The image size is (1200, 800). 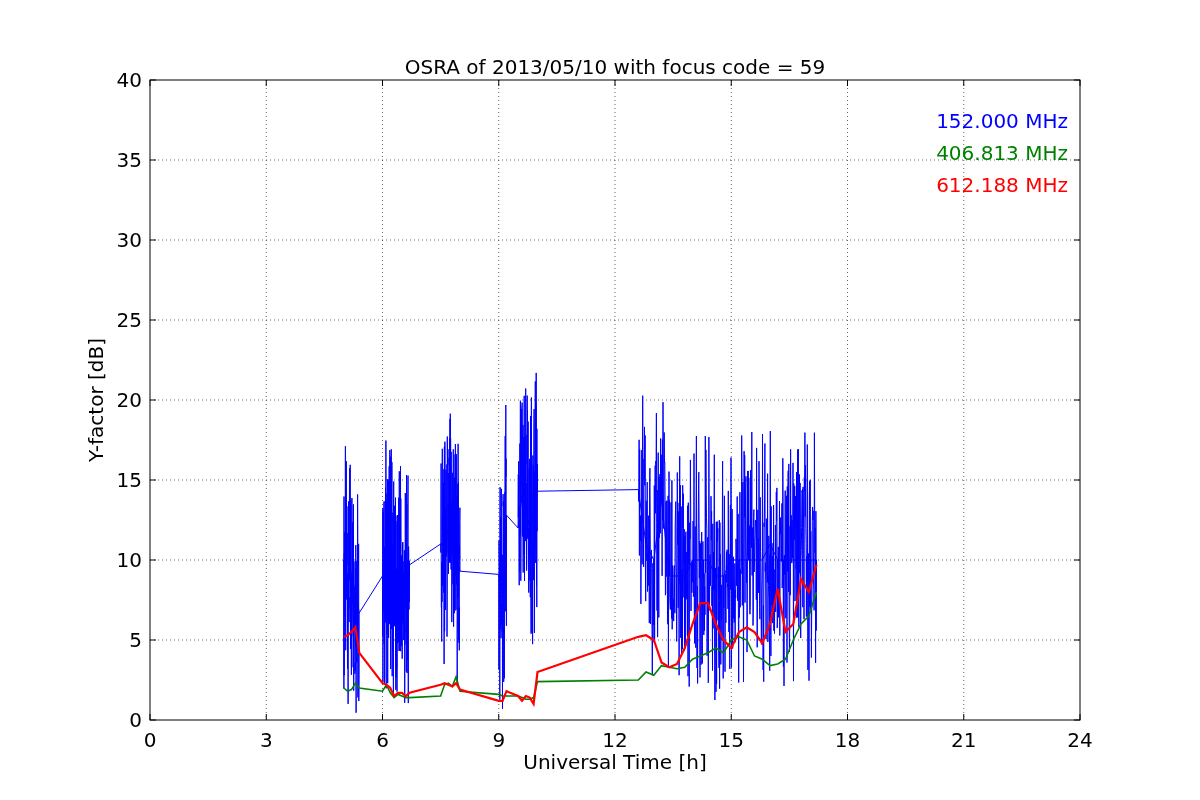 I want to click on x-tick-label: 18, so click(x=847, y=740).